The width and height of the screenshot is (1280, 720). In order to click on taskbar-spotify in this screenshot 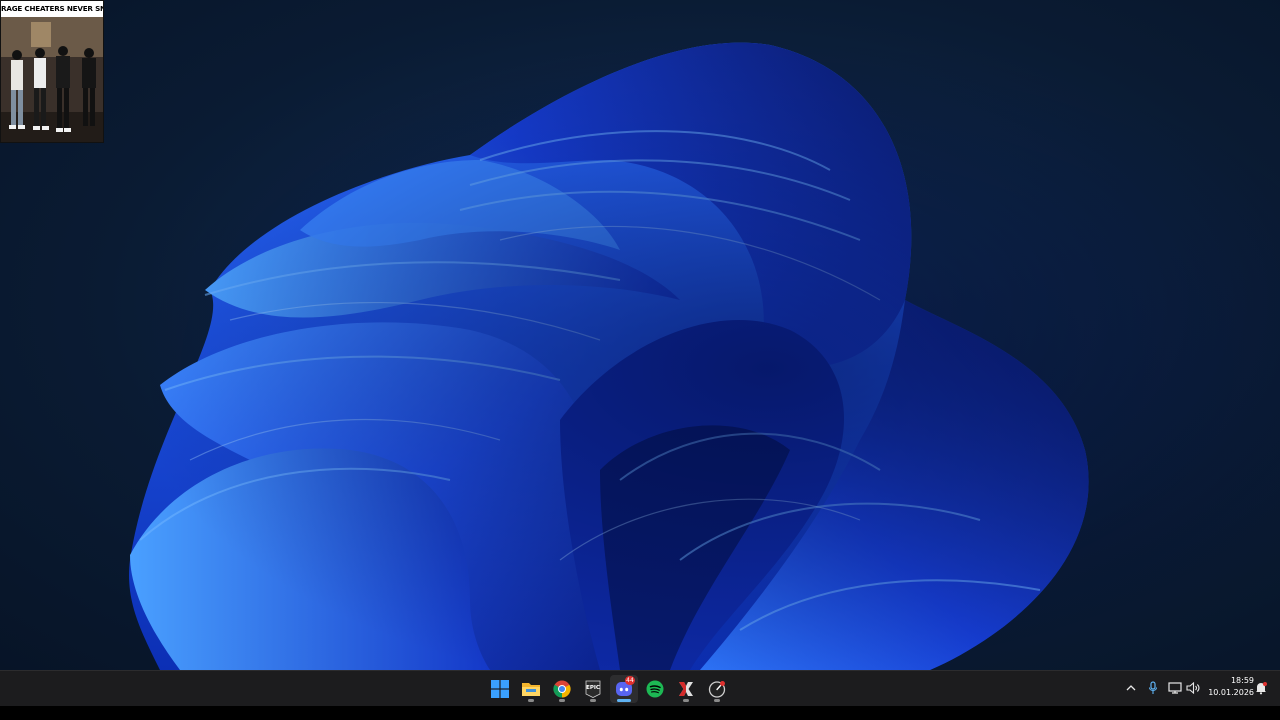, I will do `click(655, 689)`.